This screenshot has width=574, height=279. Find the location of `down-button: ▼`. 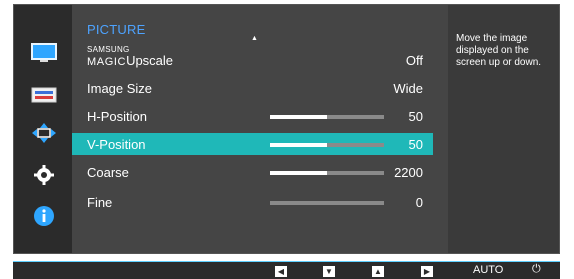

down-button: ▼ is located at coordinates (329, 271).